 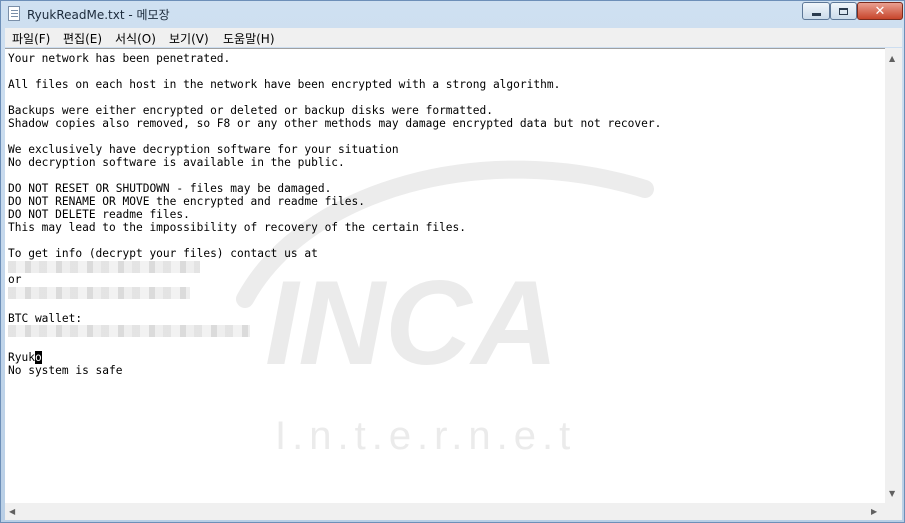 I want to click on watermark-subtext: I.n.t.e.r.n.e.t, so click(x=425, y=436).